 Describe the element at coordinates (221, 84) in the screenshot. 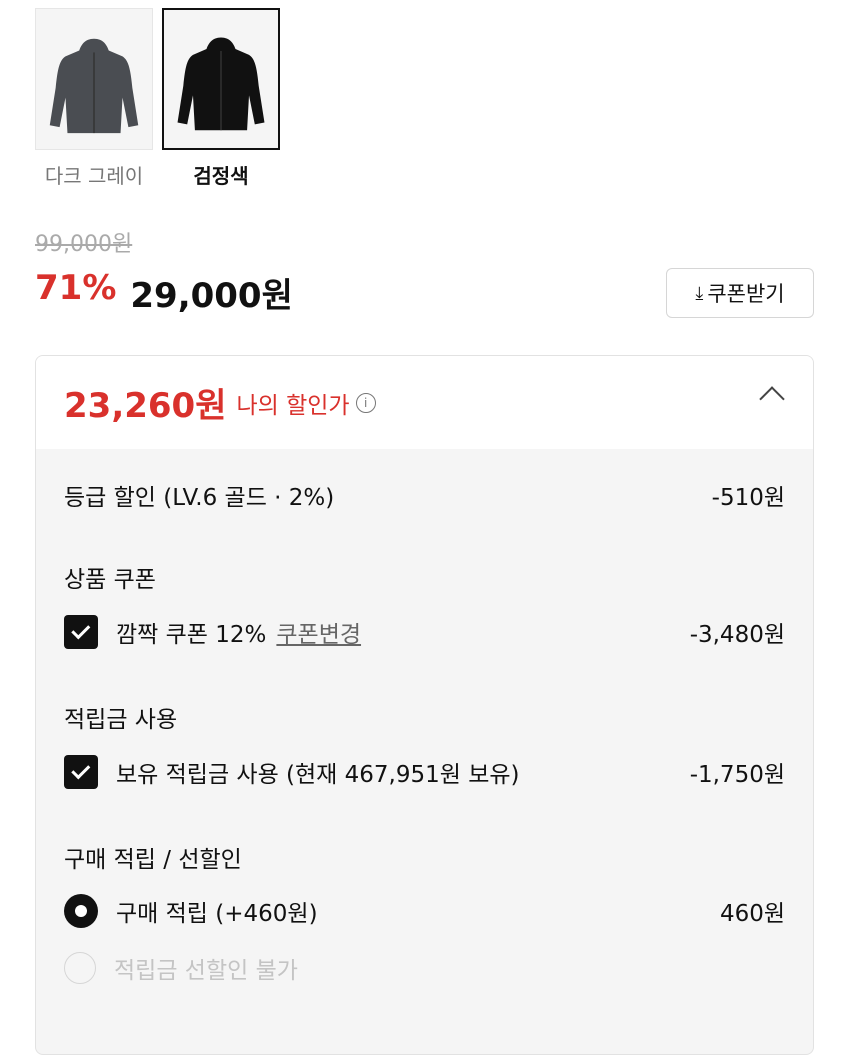

I see `jacket-black-image` at that location.